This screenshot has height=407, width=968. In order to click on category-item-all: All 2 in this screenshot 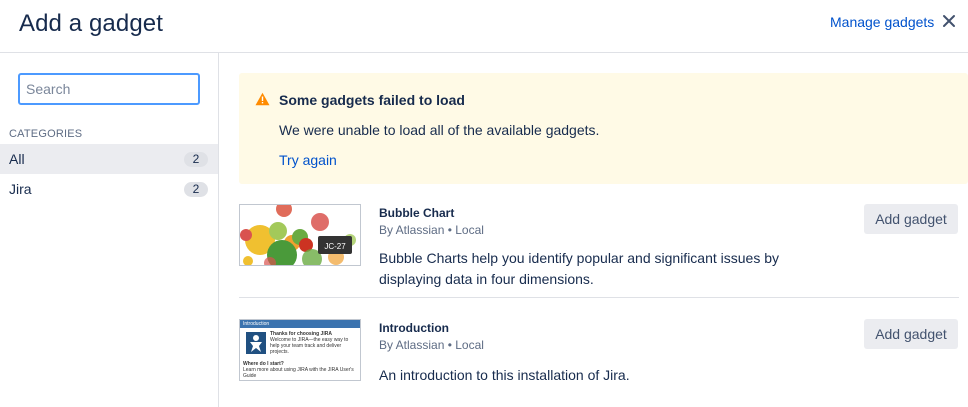, I will do `click(109, 159)`.